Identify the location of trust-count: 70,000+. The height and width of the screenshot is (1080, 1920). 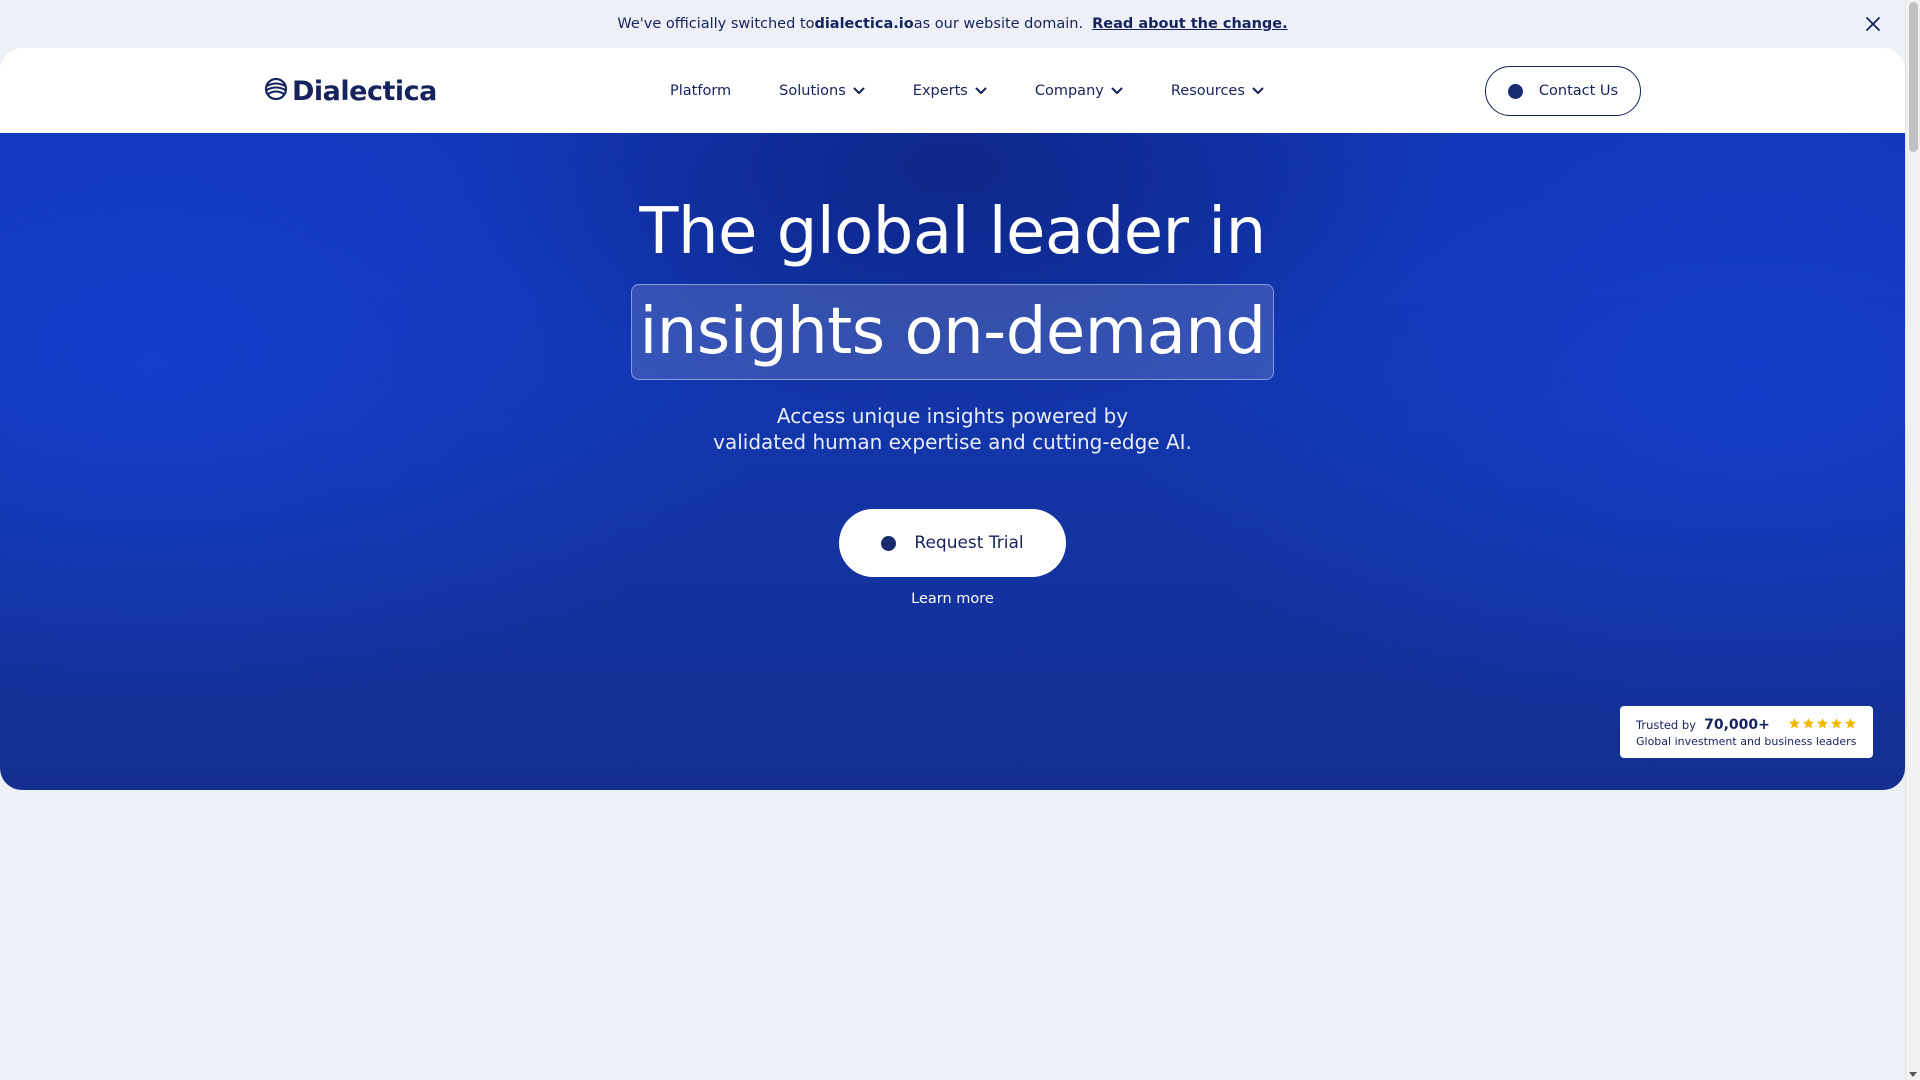
(1737, 725).